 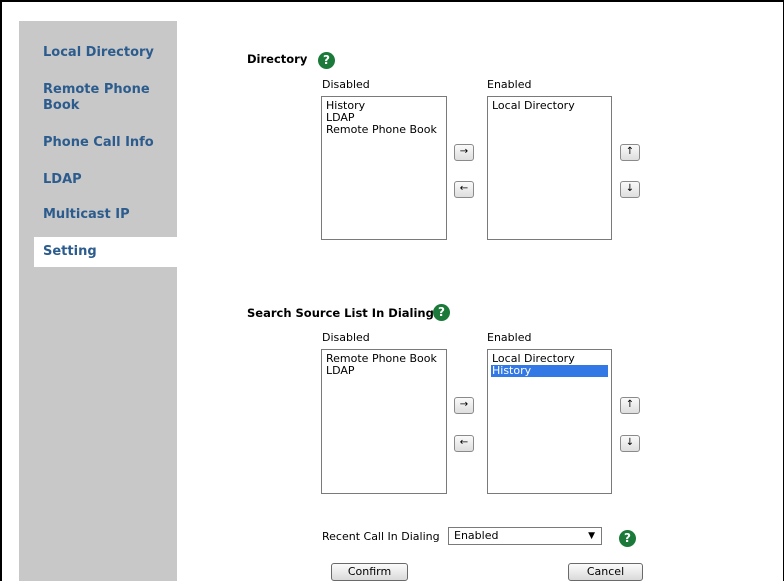 I want to click on list-item-selected: History, so click(x=549, y=371).